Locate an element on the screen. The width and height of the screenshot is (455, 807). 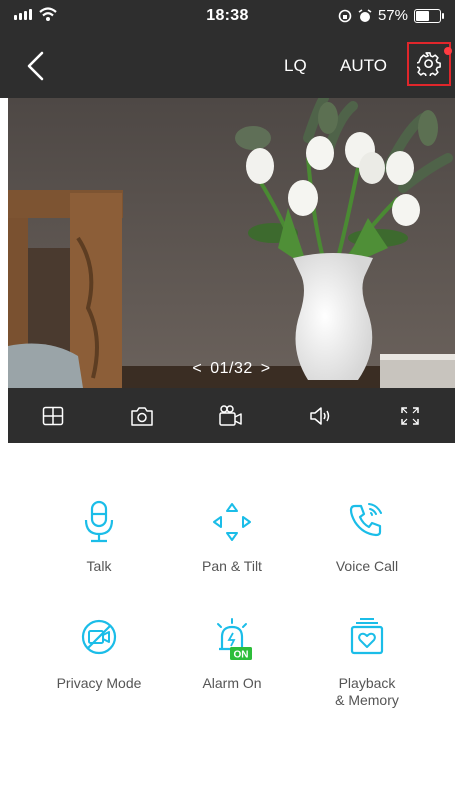
privacy-mode-label: Privacy Mode is located at coordinates (99, 683).